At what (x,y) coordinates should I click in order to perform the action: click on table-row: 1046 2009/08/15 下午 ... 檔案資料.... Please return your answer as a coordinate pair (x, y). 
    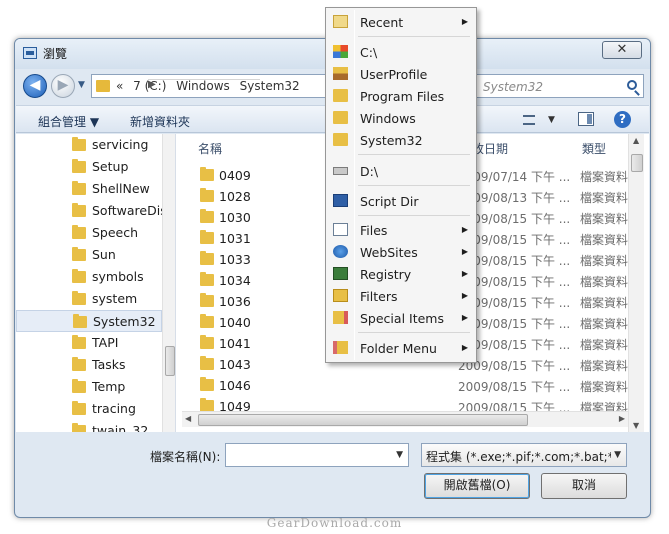
    Looking at the image, I should click on (405, 385).